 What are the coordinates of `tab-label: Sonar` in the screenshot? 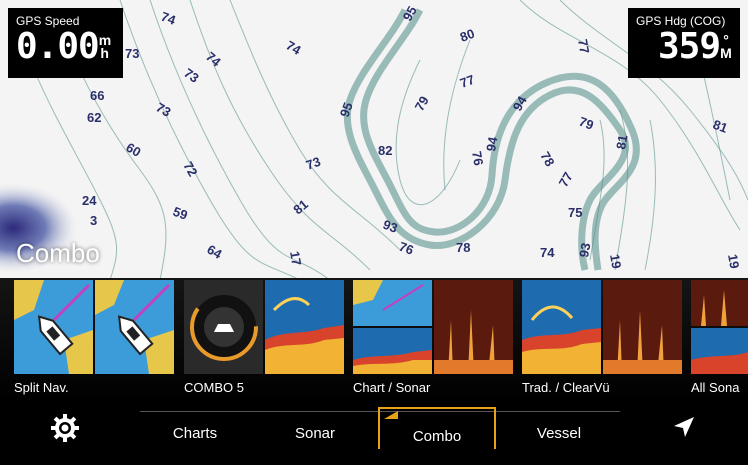 It's located at (315, 433).